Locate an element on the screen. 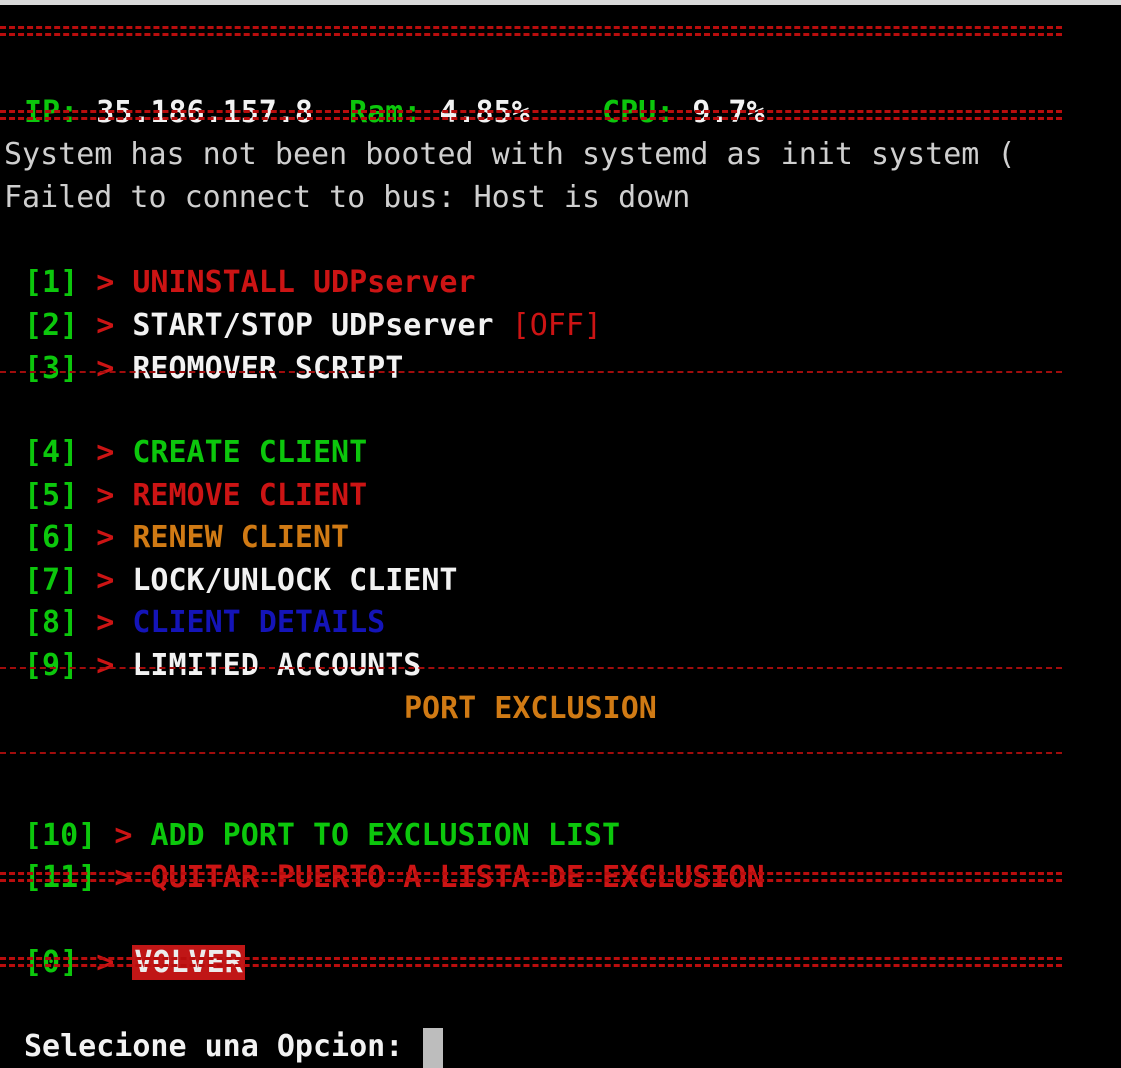 The width and height of the screenshot is (1121, 1068). input-prompt: Selecione una Opcion: is located at coordinates (234, 1026).